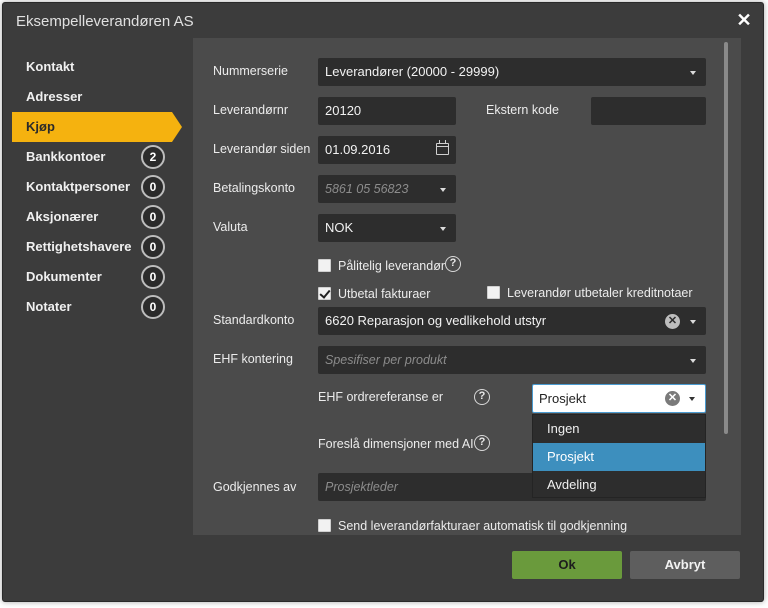  I want to click on sidebar-item-aksjonaerer: Aksjonærer 0, so click(97, 217).